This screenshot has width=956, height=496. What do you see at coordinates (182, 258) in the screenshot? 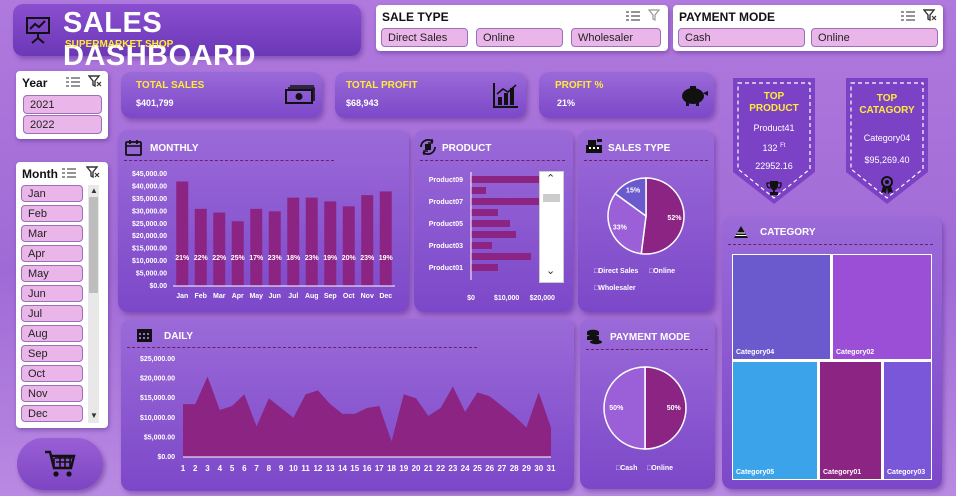
I see `data-label: 21%` at bounding box center [182, 258].